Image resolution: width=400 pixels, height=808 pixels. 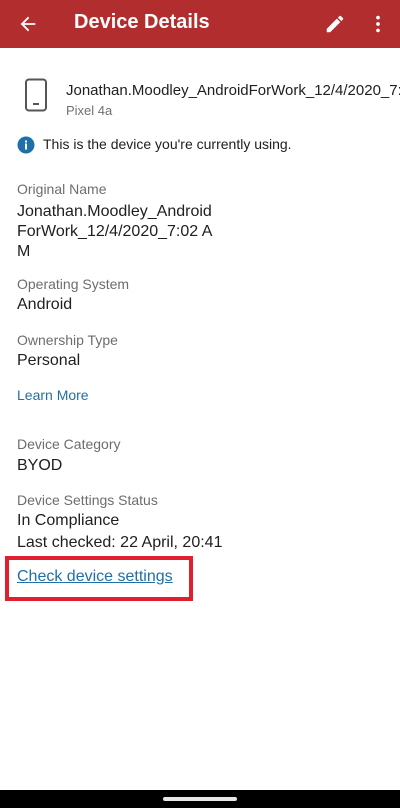 I want to click on system-nav-bar, so click(x=200, y=799).